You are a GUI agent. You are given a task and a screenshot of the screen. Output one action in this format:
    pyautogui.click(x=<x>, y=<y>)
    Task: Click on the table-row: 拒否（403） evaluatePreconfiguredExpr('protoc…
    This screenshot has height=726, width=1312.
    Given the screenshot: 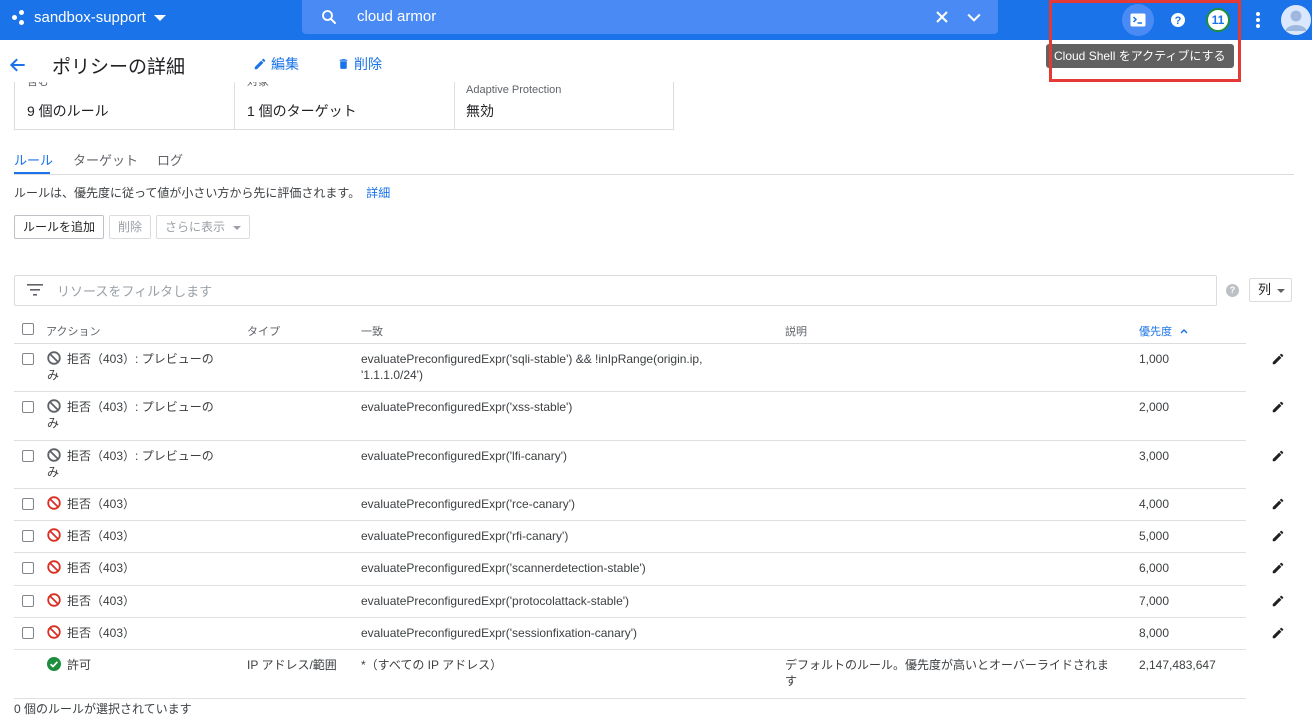 What is the action you would take?
    pyautogui.click(x=630, y=602)
    